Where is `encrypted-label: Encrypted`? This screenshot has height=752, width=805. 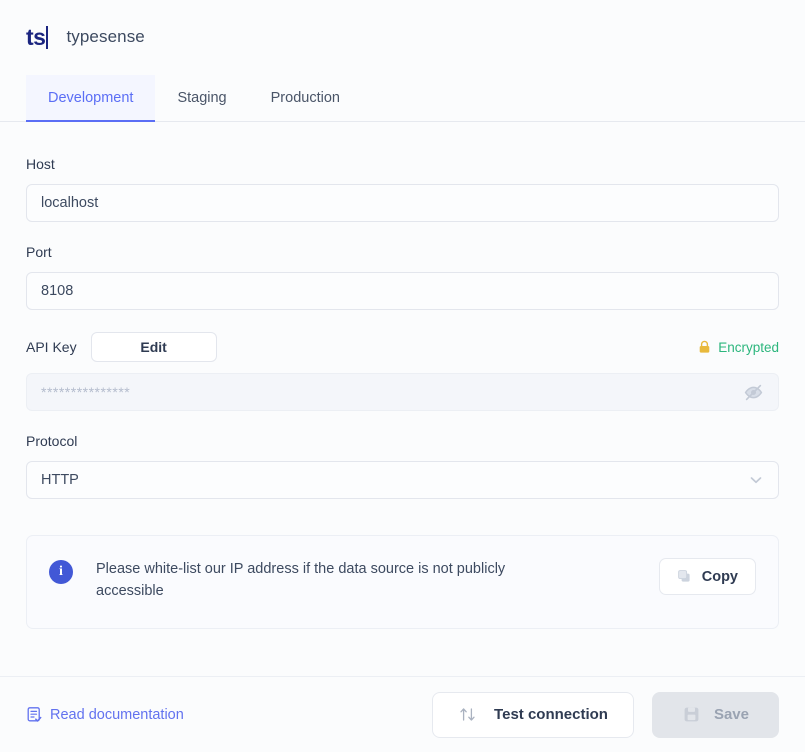 encrypted-label: Encrypted is located at coordinates (748, 347).